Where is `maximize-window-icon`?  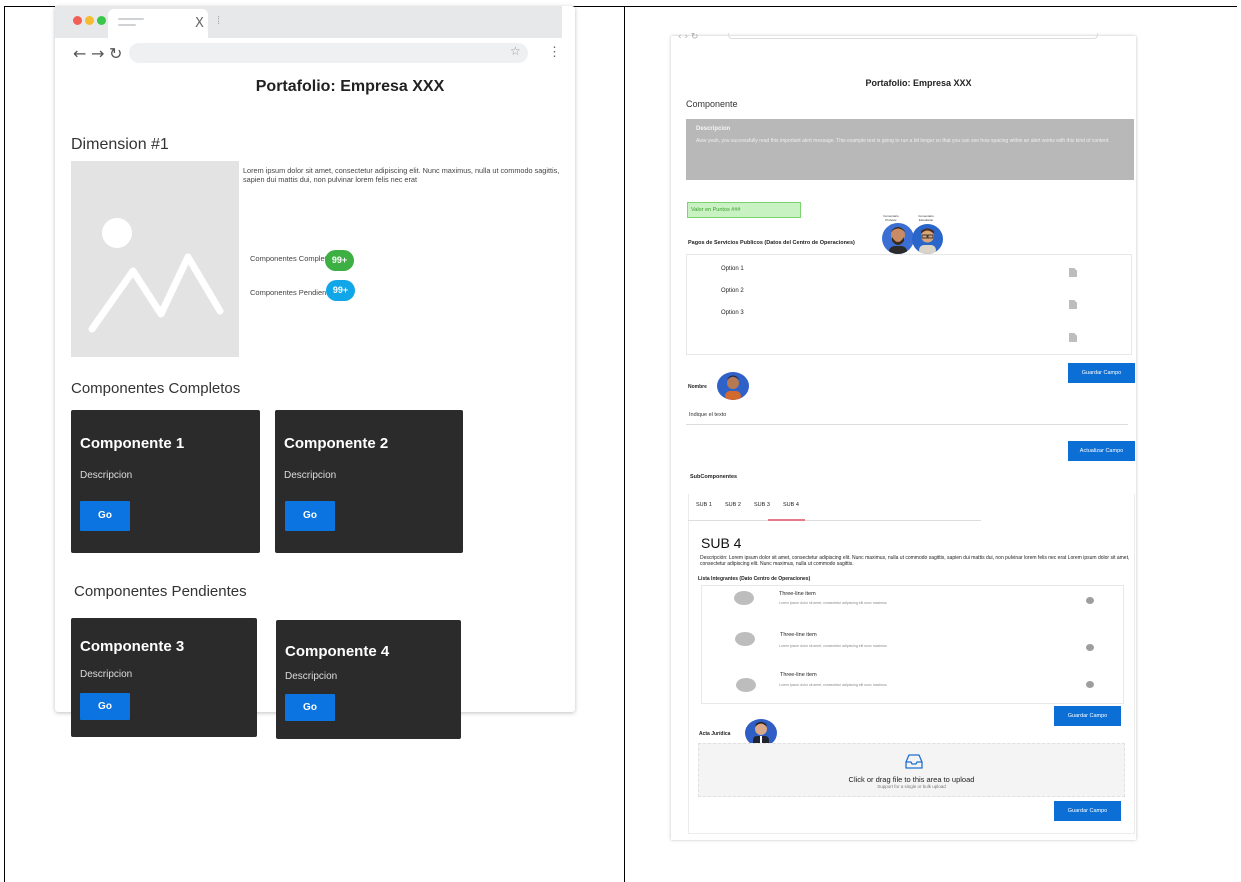
maximize-window-icon is located at coordinates (101, 20).